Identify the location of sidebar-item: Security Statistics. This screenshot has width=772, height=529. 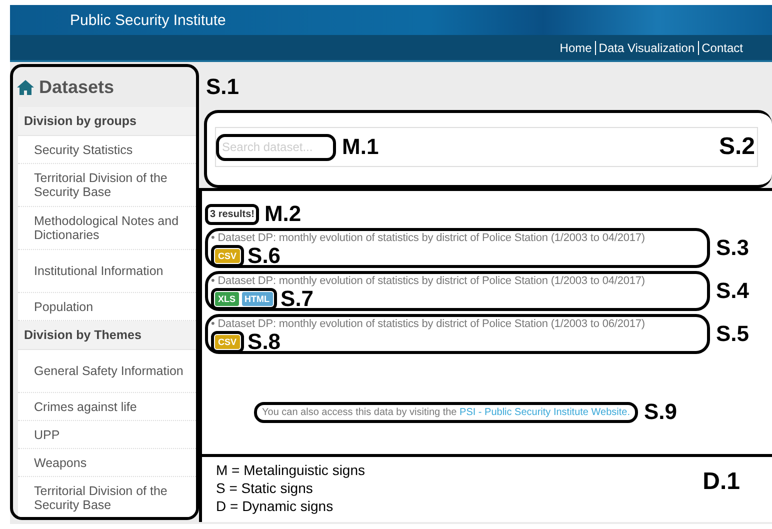
(107, 150).